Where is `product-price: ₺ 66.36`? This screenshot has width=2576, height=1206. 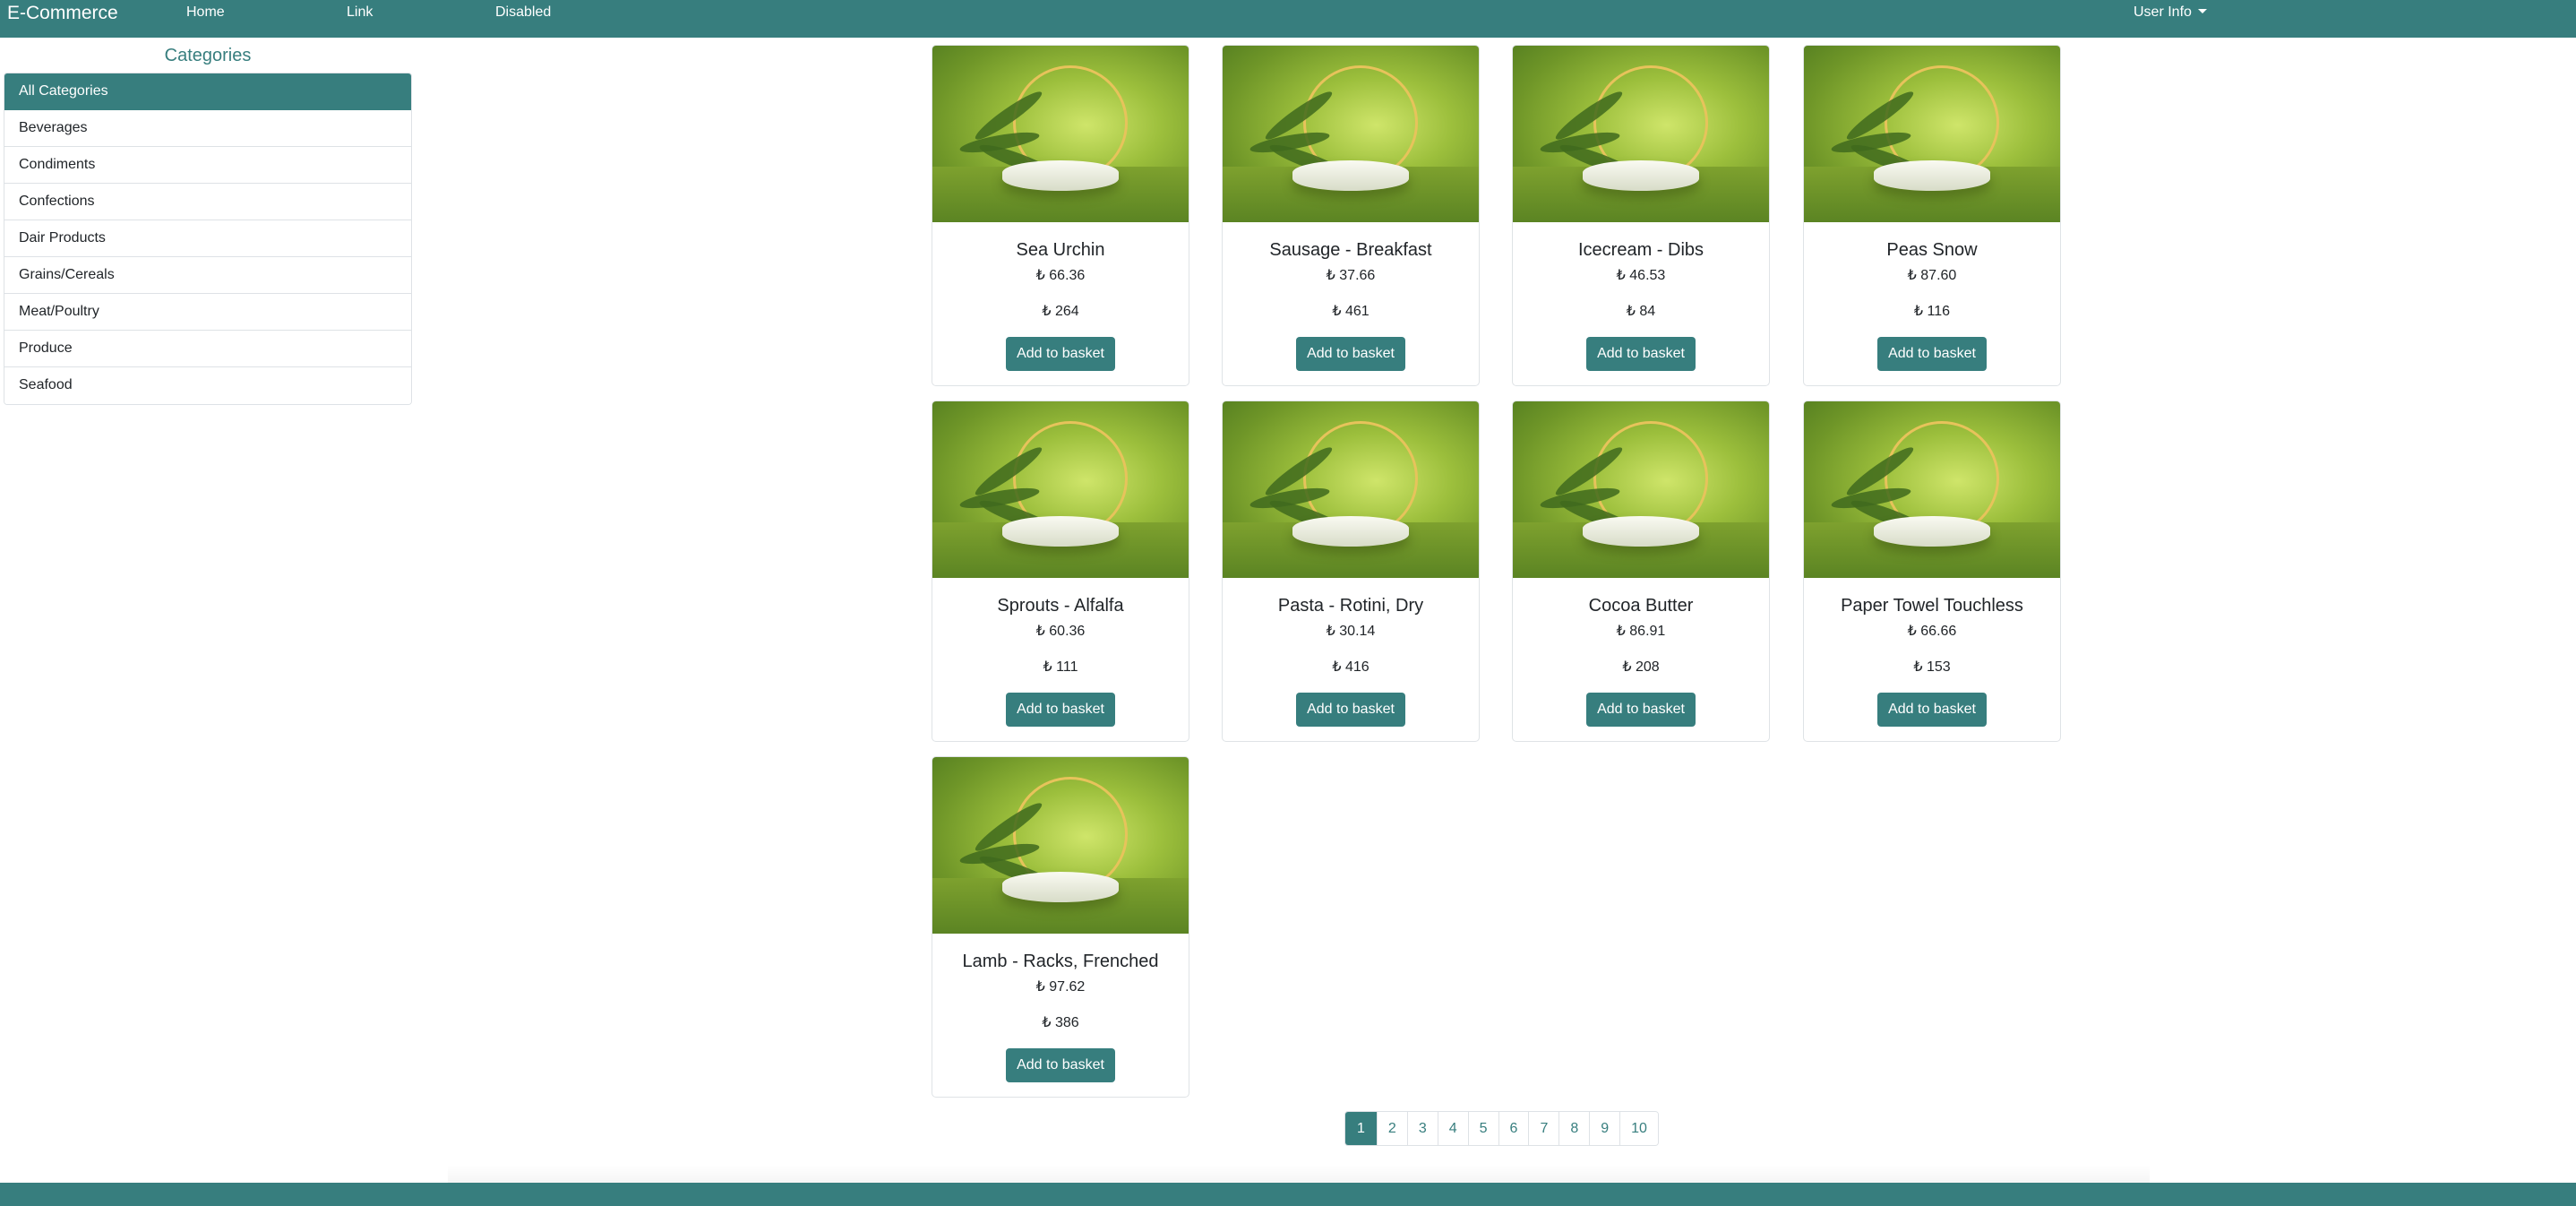 product-price: ₺ 66.36 is located at coordinates (1060, 275).